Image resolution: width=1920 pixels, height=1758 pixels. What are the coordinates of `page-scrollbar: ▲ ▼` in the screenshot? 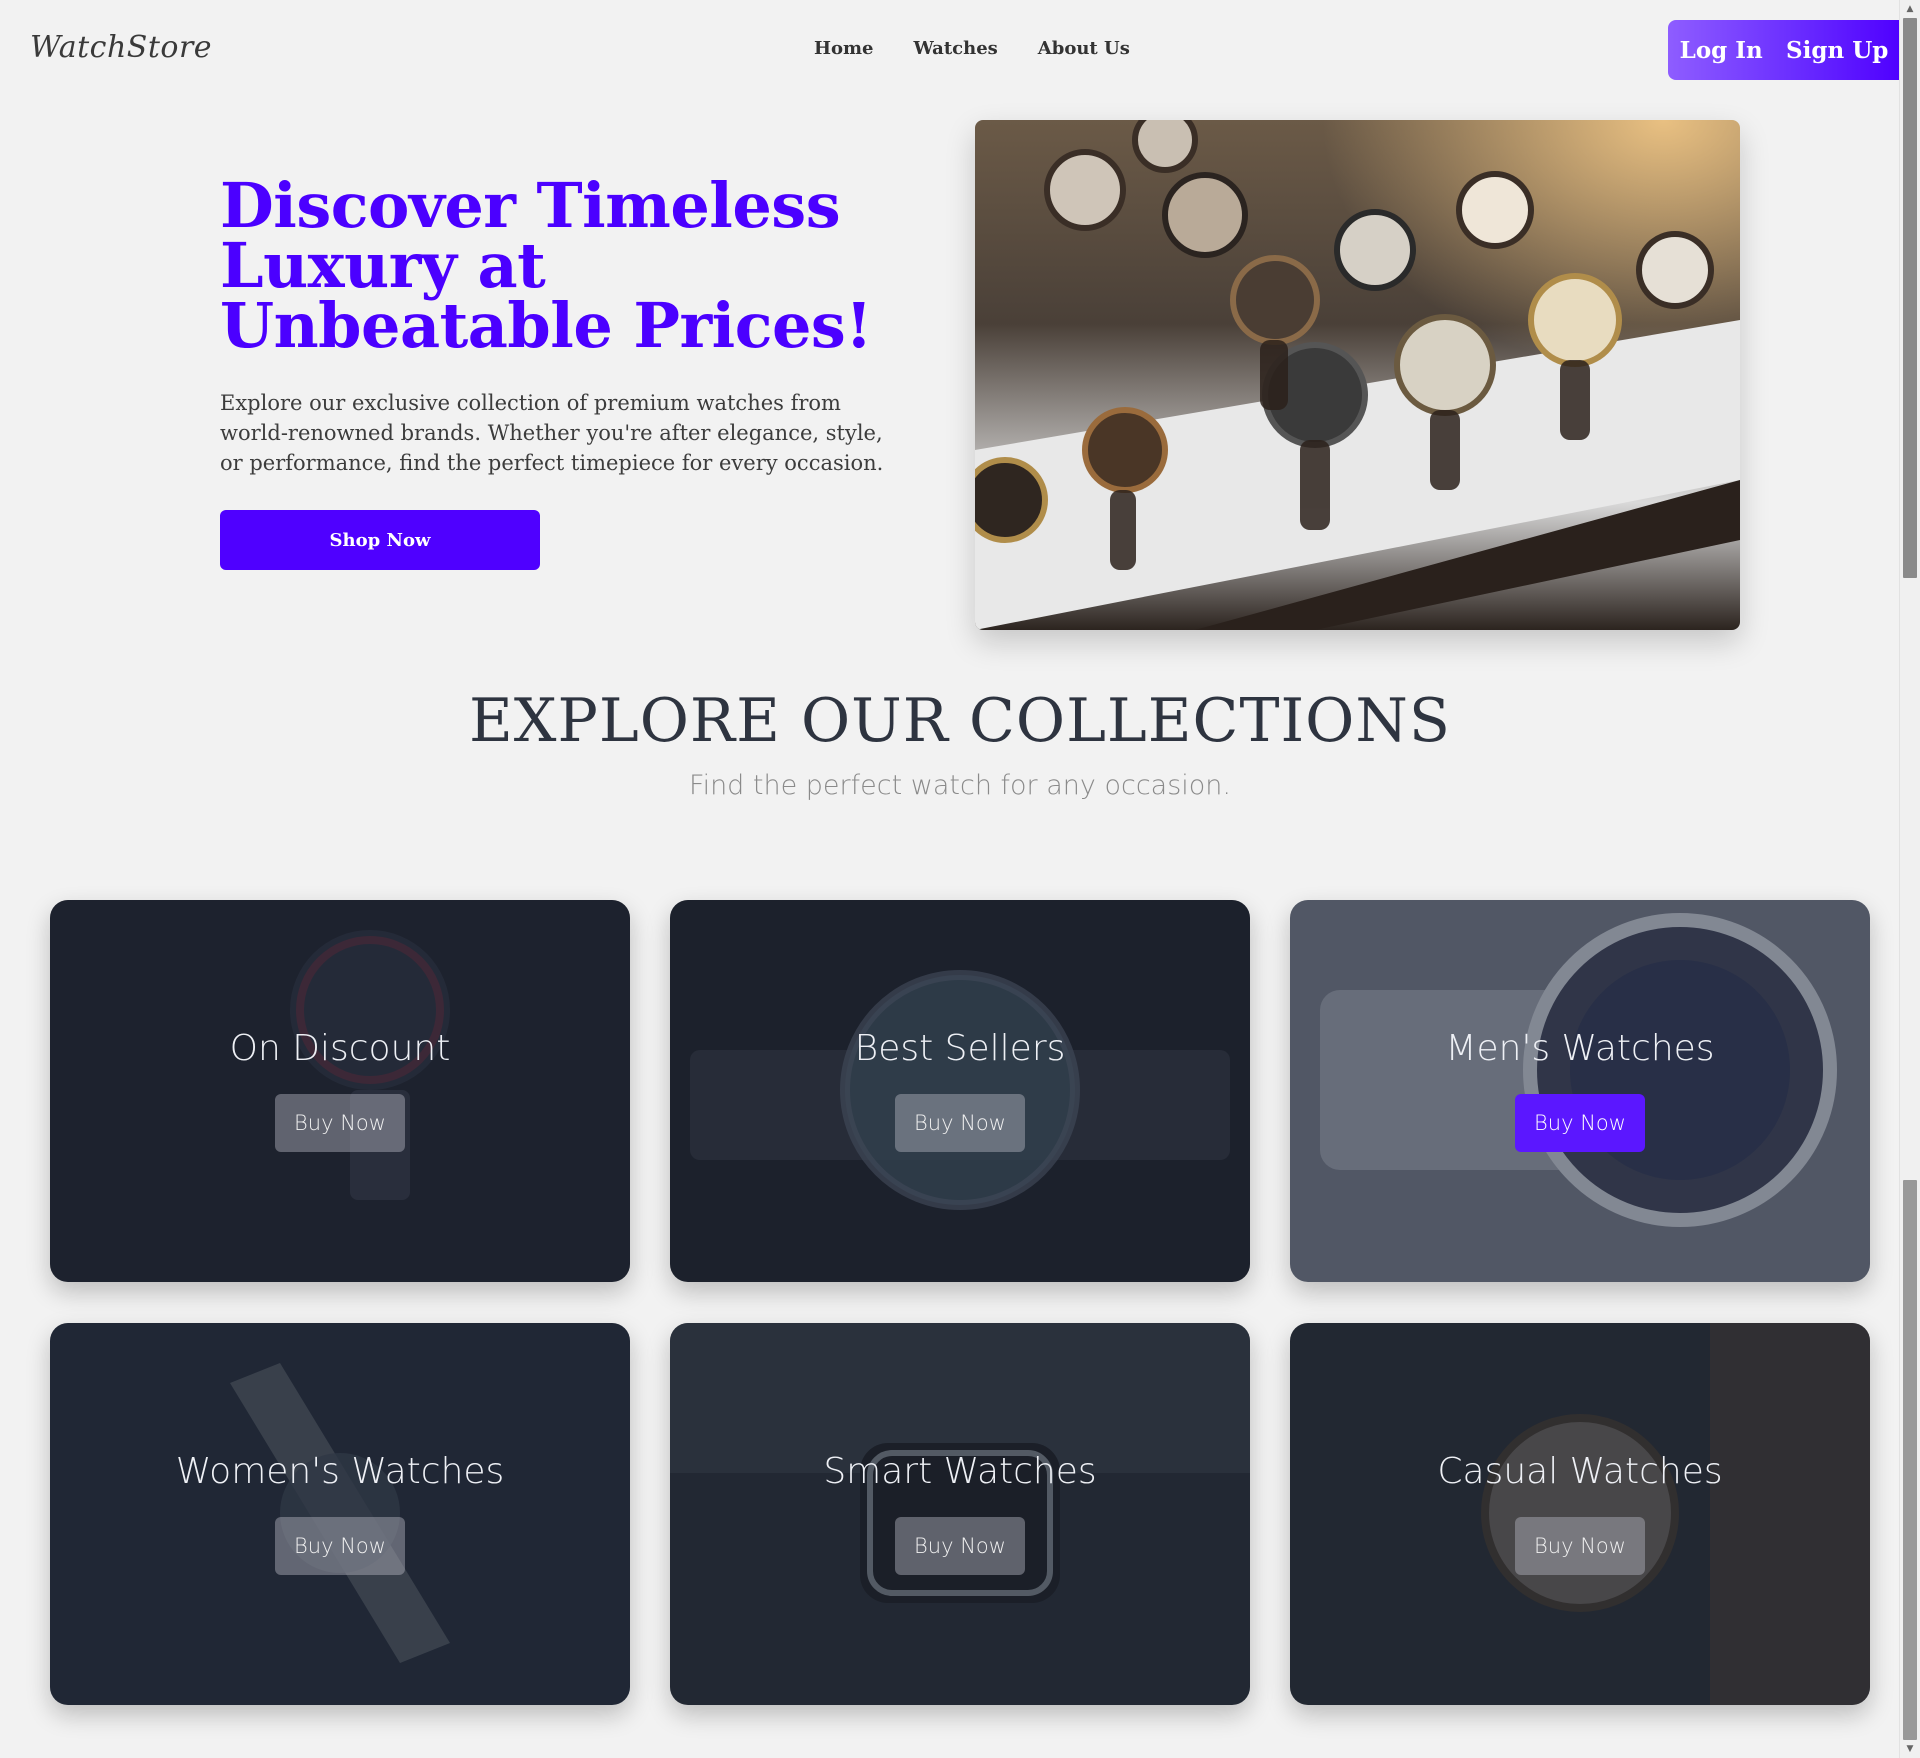 It's located at (1909, 879).